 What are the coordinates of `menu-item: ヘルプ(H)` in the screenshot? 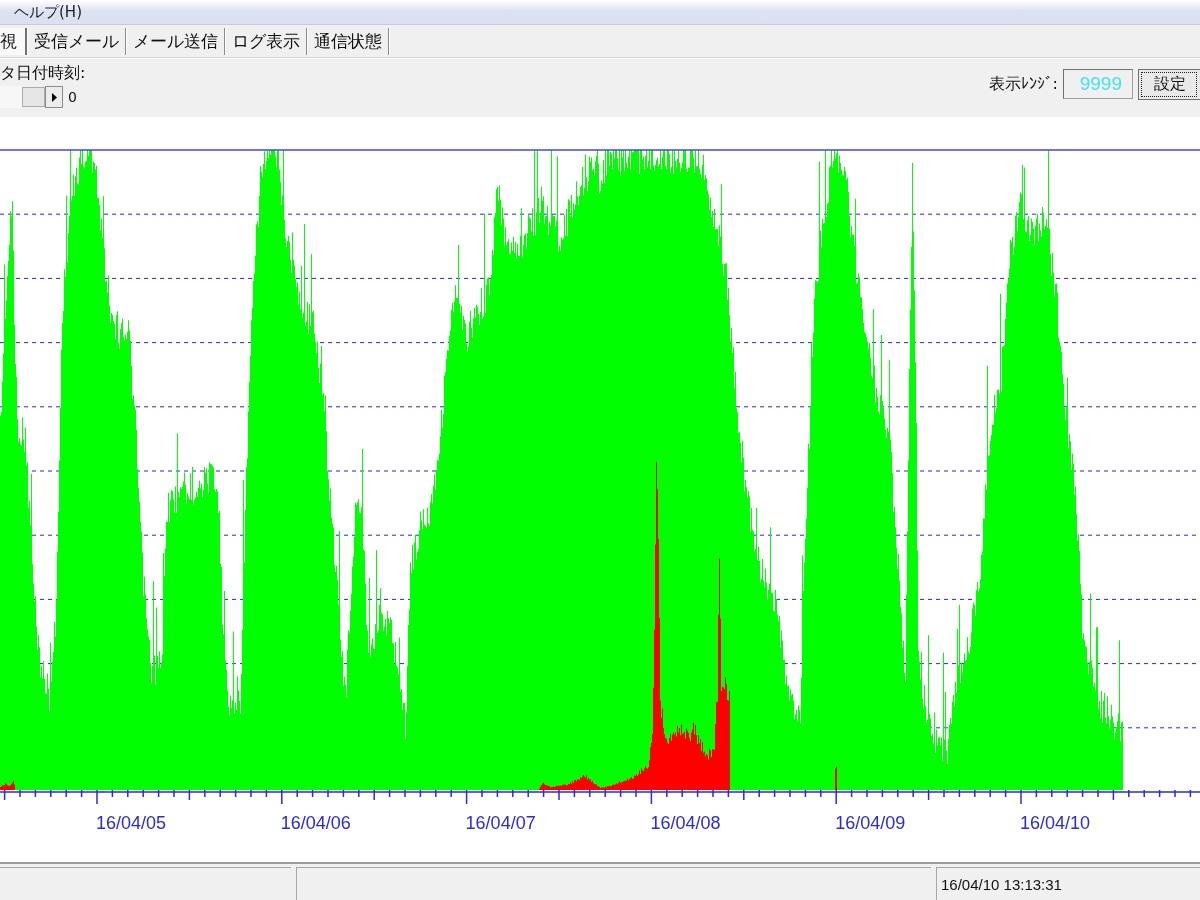 It's located at (48, 13).